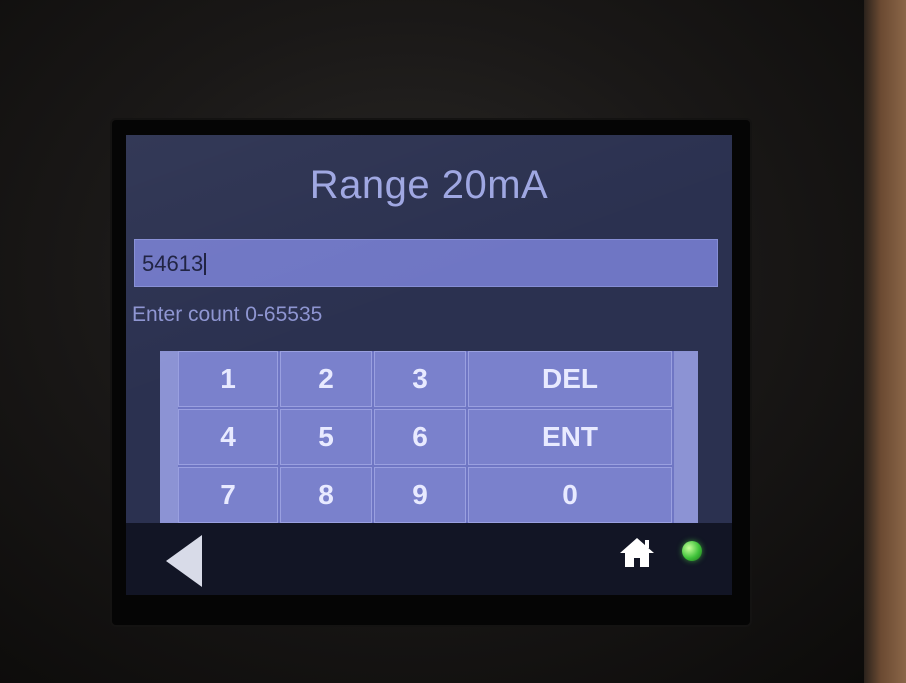  What do you see at coordinates (205, 264) in the screenshot?
I see `text-cursor` at bounding box center [205, 264].